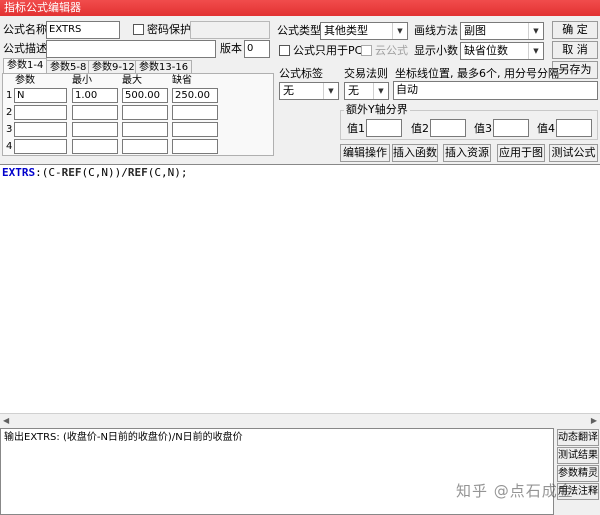 The width and height of the screenshot is (600, 515). Describe the element at coordinates (132, 80) in the screenshot. I see `param-header-max: 最大` at that location.